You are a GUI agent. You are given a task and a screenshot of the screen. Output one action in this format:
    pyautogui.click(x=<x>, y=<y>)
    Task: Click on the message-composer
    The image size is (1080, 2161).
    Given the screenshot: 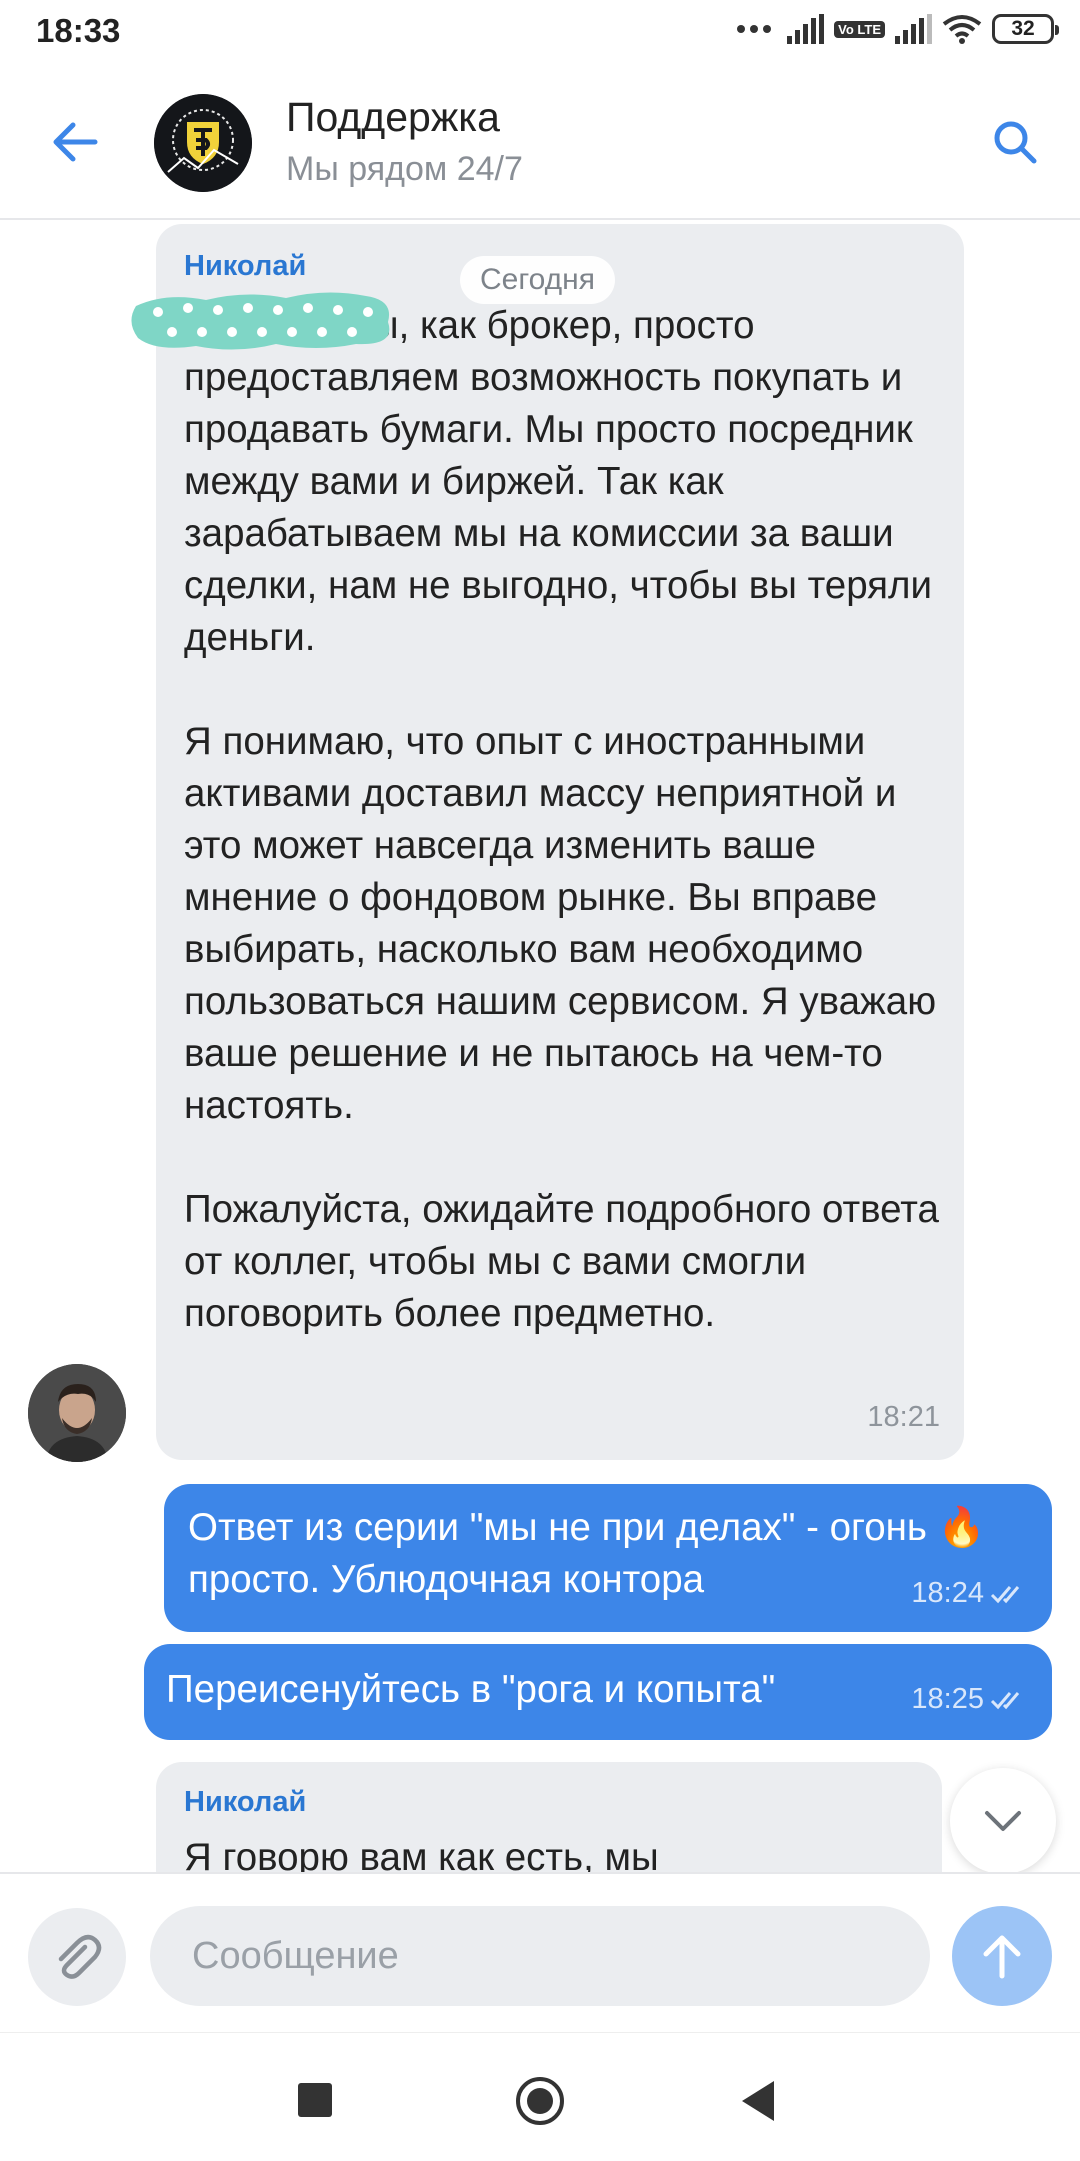 What is the action you would take?
    pyautogui.click(x=540, y=1953)
    